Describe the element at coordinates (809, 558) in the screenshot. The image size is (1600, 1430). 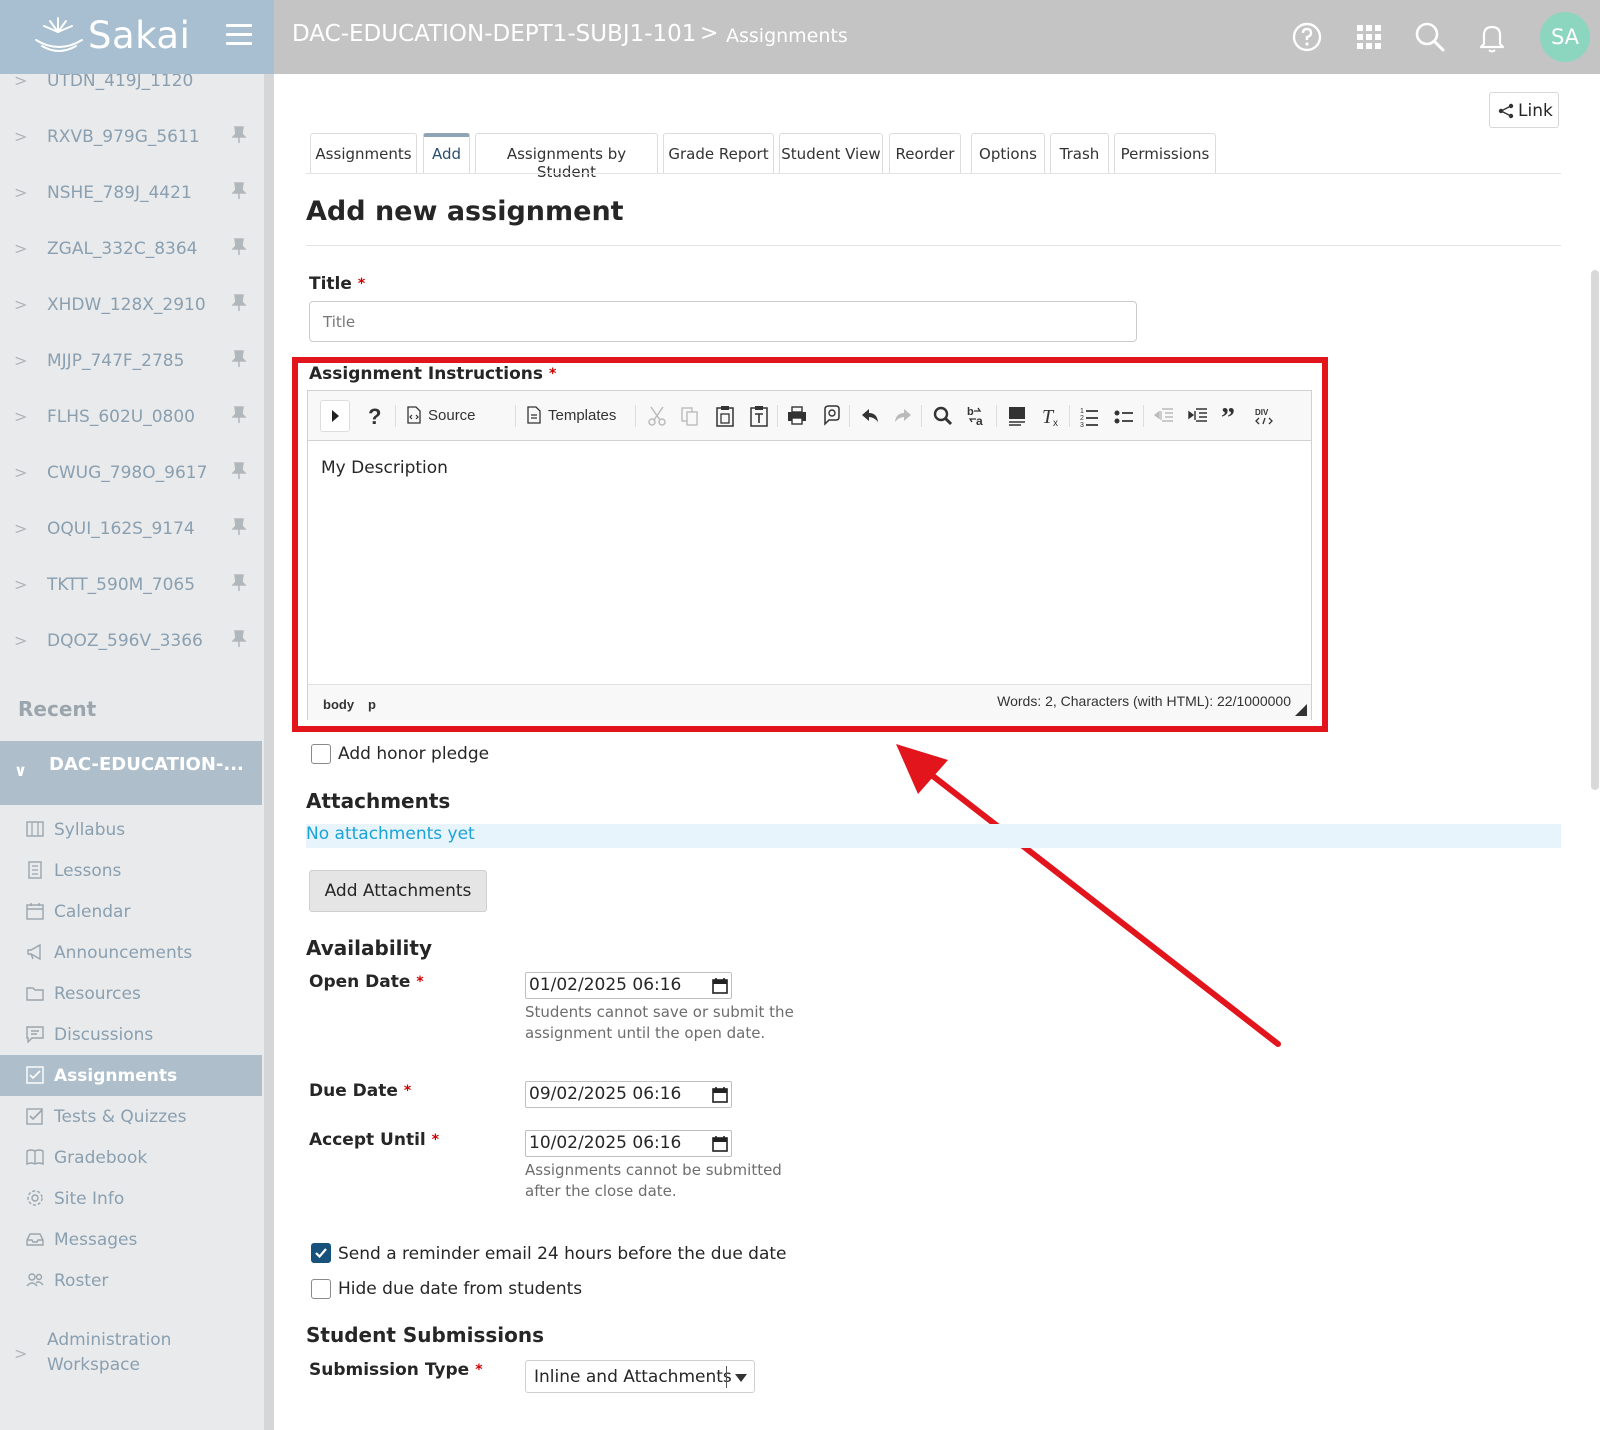
I see `editor-content-area: My Description` at that location.